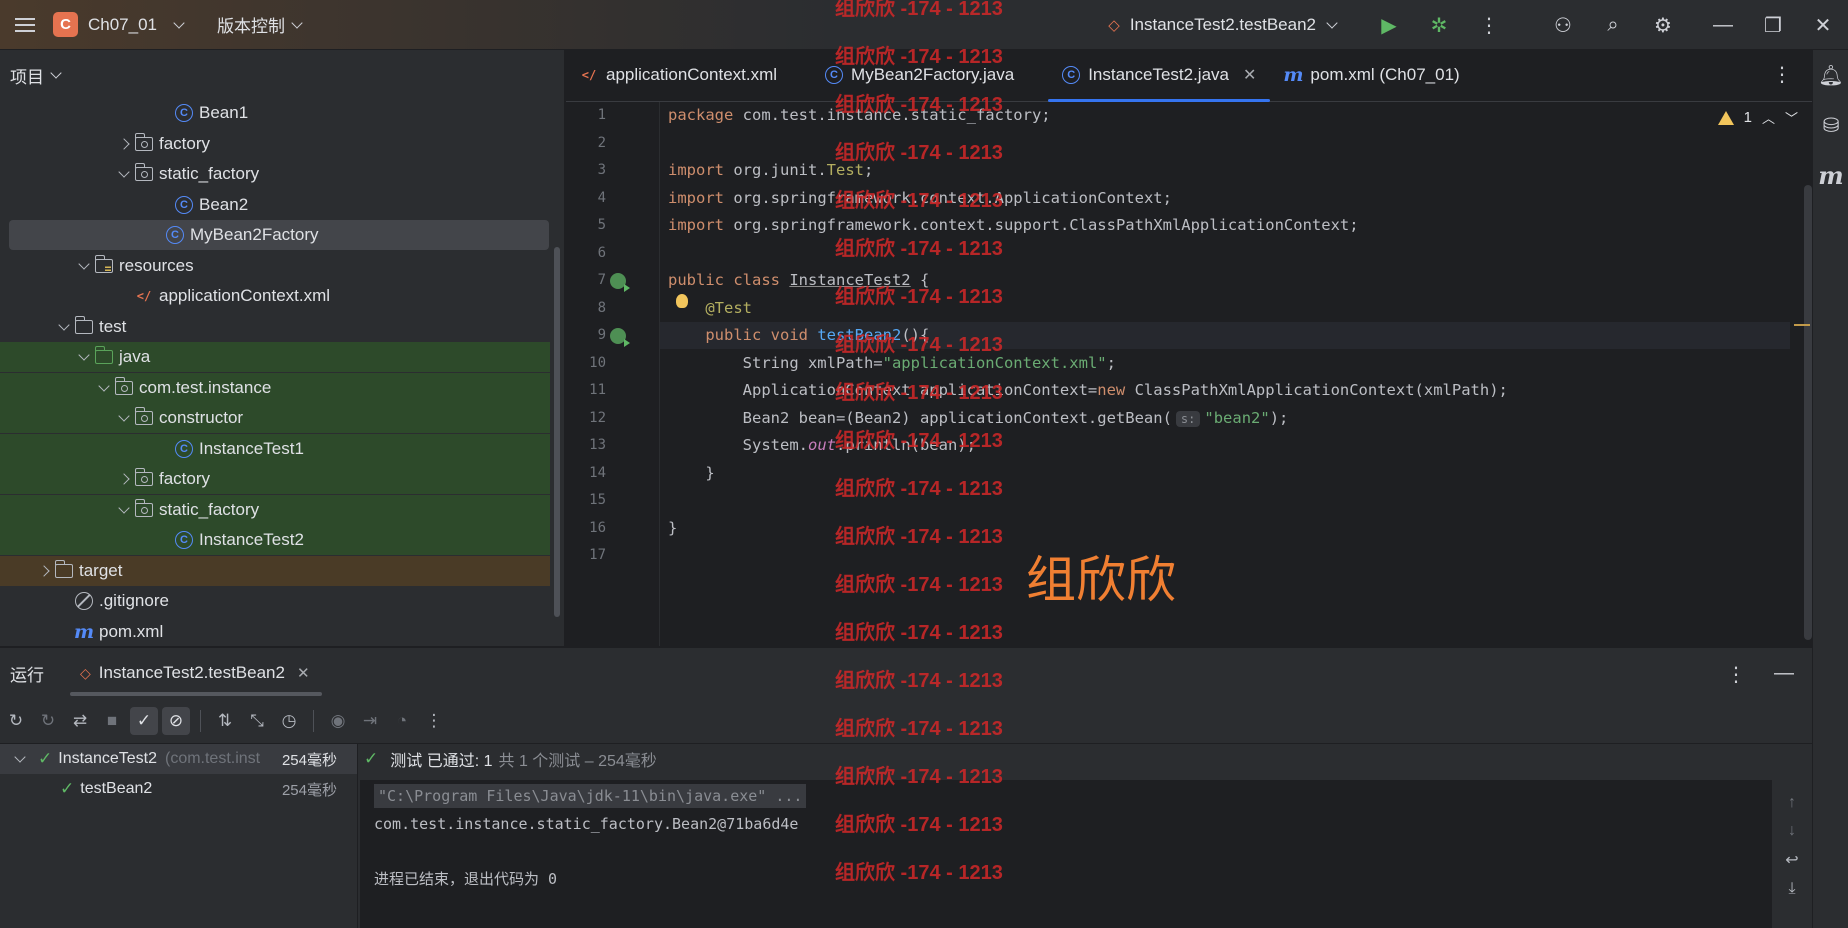  I want to click on line-number: 1, so click(586, 115).